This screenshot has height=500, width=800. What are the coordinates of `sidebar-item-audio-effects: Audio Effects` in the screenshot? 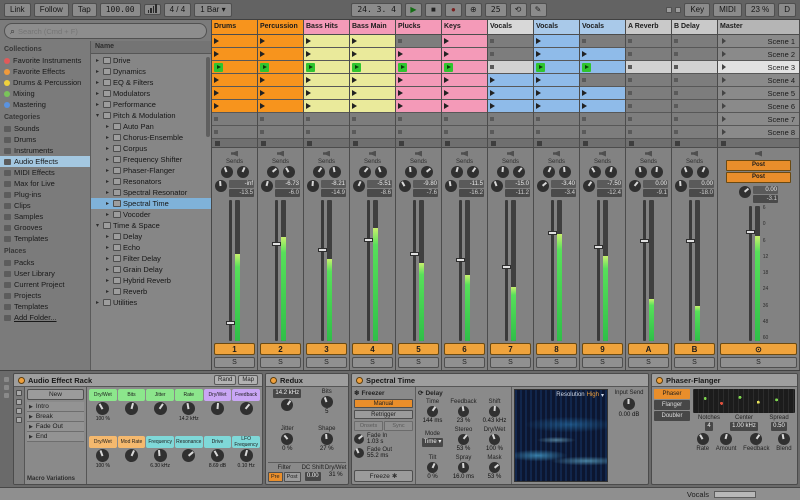 It's located at (45, 161).